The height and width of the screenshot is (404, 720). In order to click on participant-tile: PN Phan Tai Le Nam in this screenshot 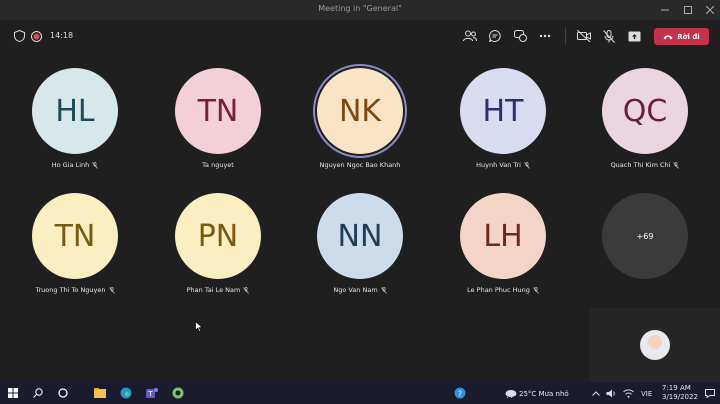, I will do `click(218, 240)`.